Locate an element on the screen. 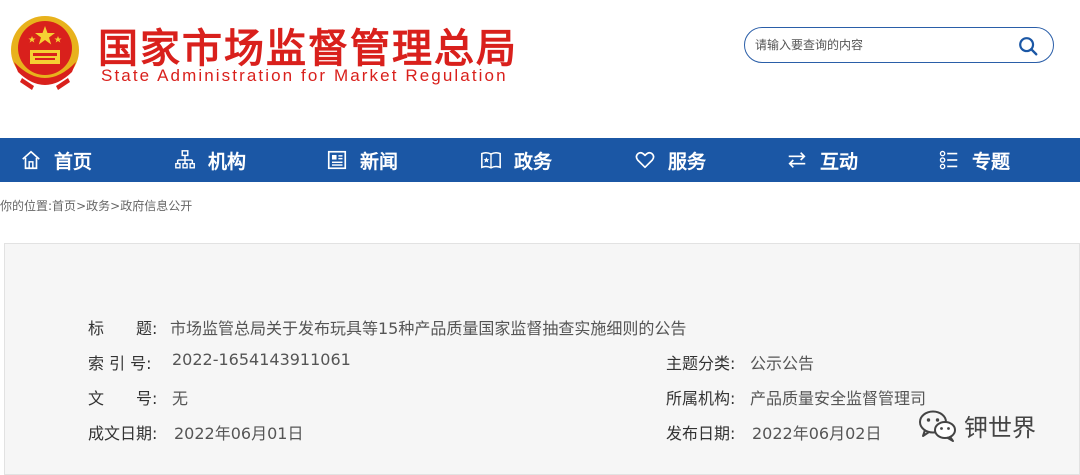  search-icon is located at coordinates (1028, 46).